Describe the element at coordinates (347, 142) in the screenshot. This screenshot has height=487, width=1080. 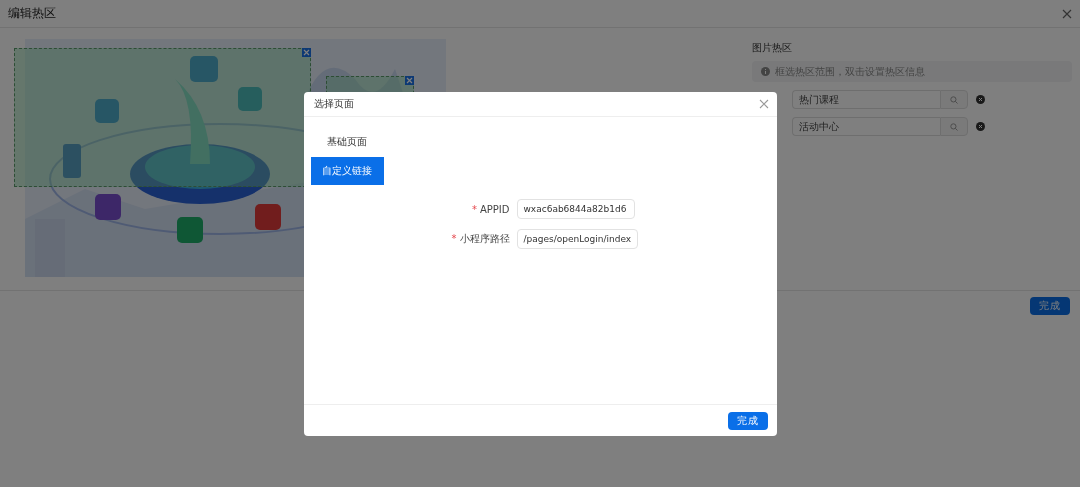
I see `tab: 基础页面` at that location.